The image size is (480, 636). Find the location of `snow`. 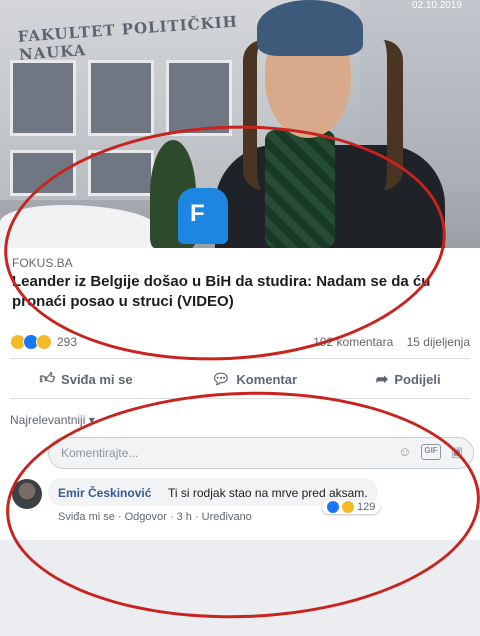

snow is located at coordinates (80, 226).